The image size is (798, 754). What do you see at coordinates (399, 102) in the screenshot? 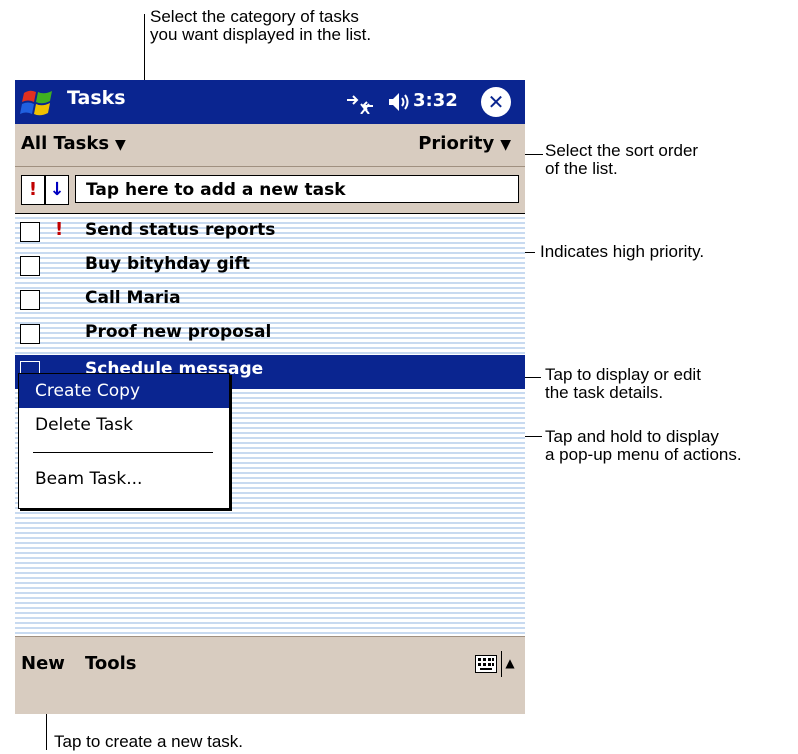
I see `volume-icon` at bounding box center [399, 102].